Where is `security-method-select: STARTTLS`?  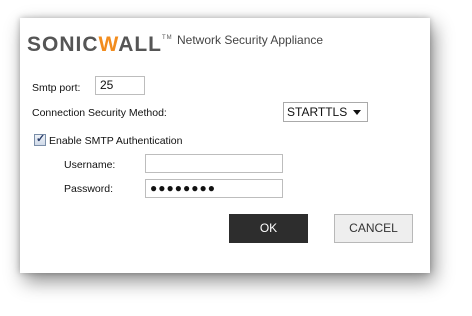
security-method-select: STARTTLS is located at coordinates (325, 112).